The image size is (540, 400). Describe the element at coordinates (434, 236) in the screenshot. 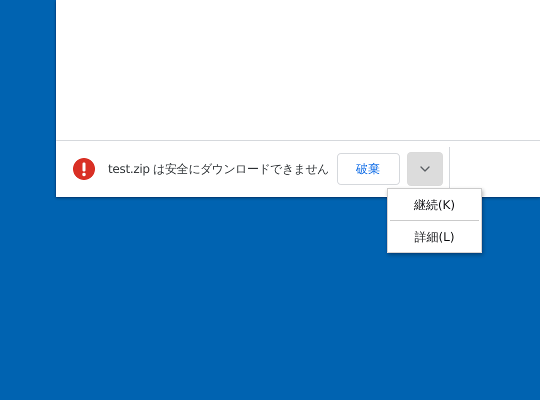

I see `menu-item: 詳細(L)` at that location.